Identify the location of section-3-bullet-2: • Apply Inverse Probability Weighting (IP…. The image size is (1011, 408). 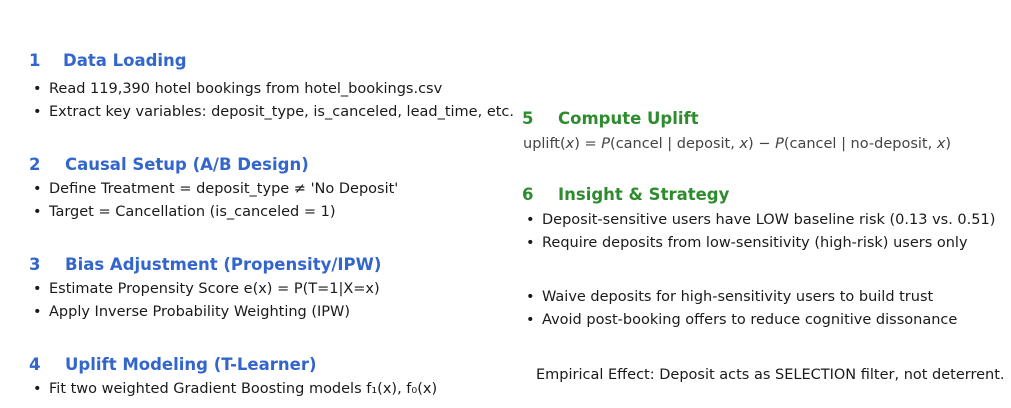
(191, 312).